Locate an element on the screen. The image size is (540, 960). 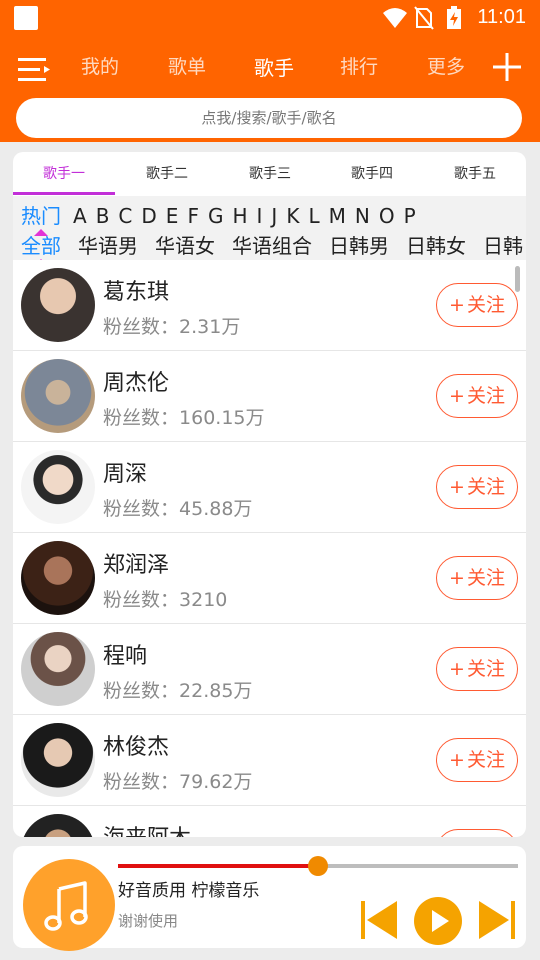
artist-row: 周深粉丝数：45.88万 + 关注 is located at coordinates (269, 487).